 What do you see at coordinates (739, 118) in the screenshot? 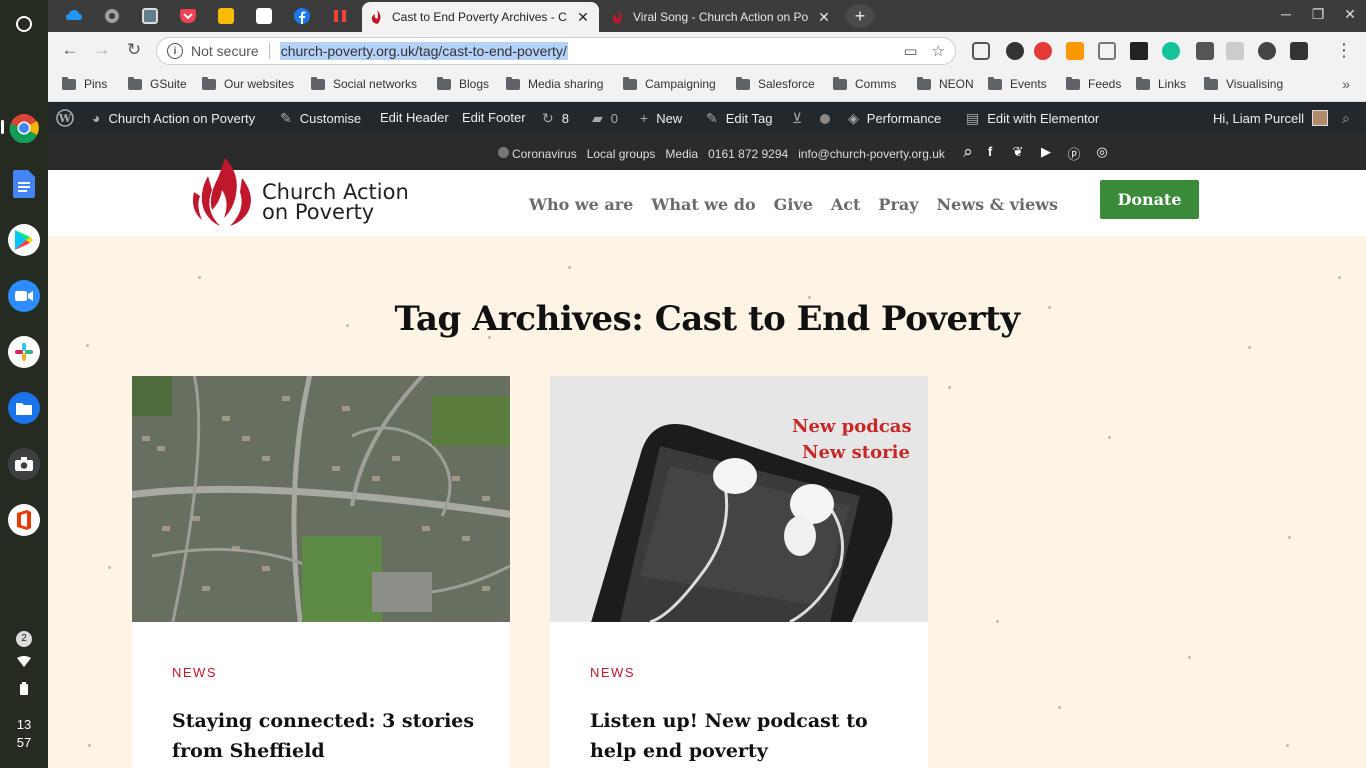
I see `wp-edit-tag: ✎ Edit Tag` at bounding box center [739, 118].